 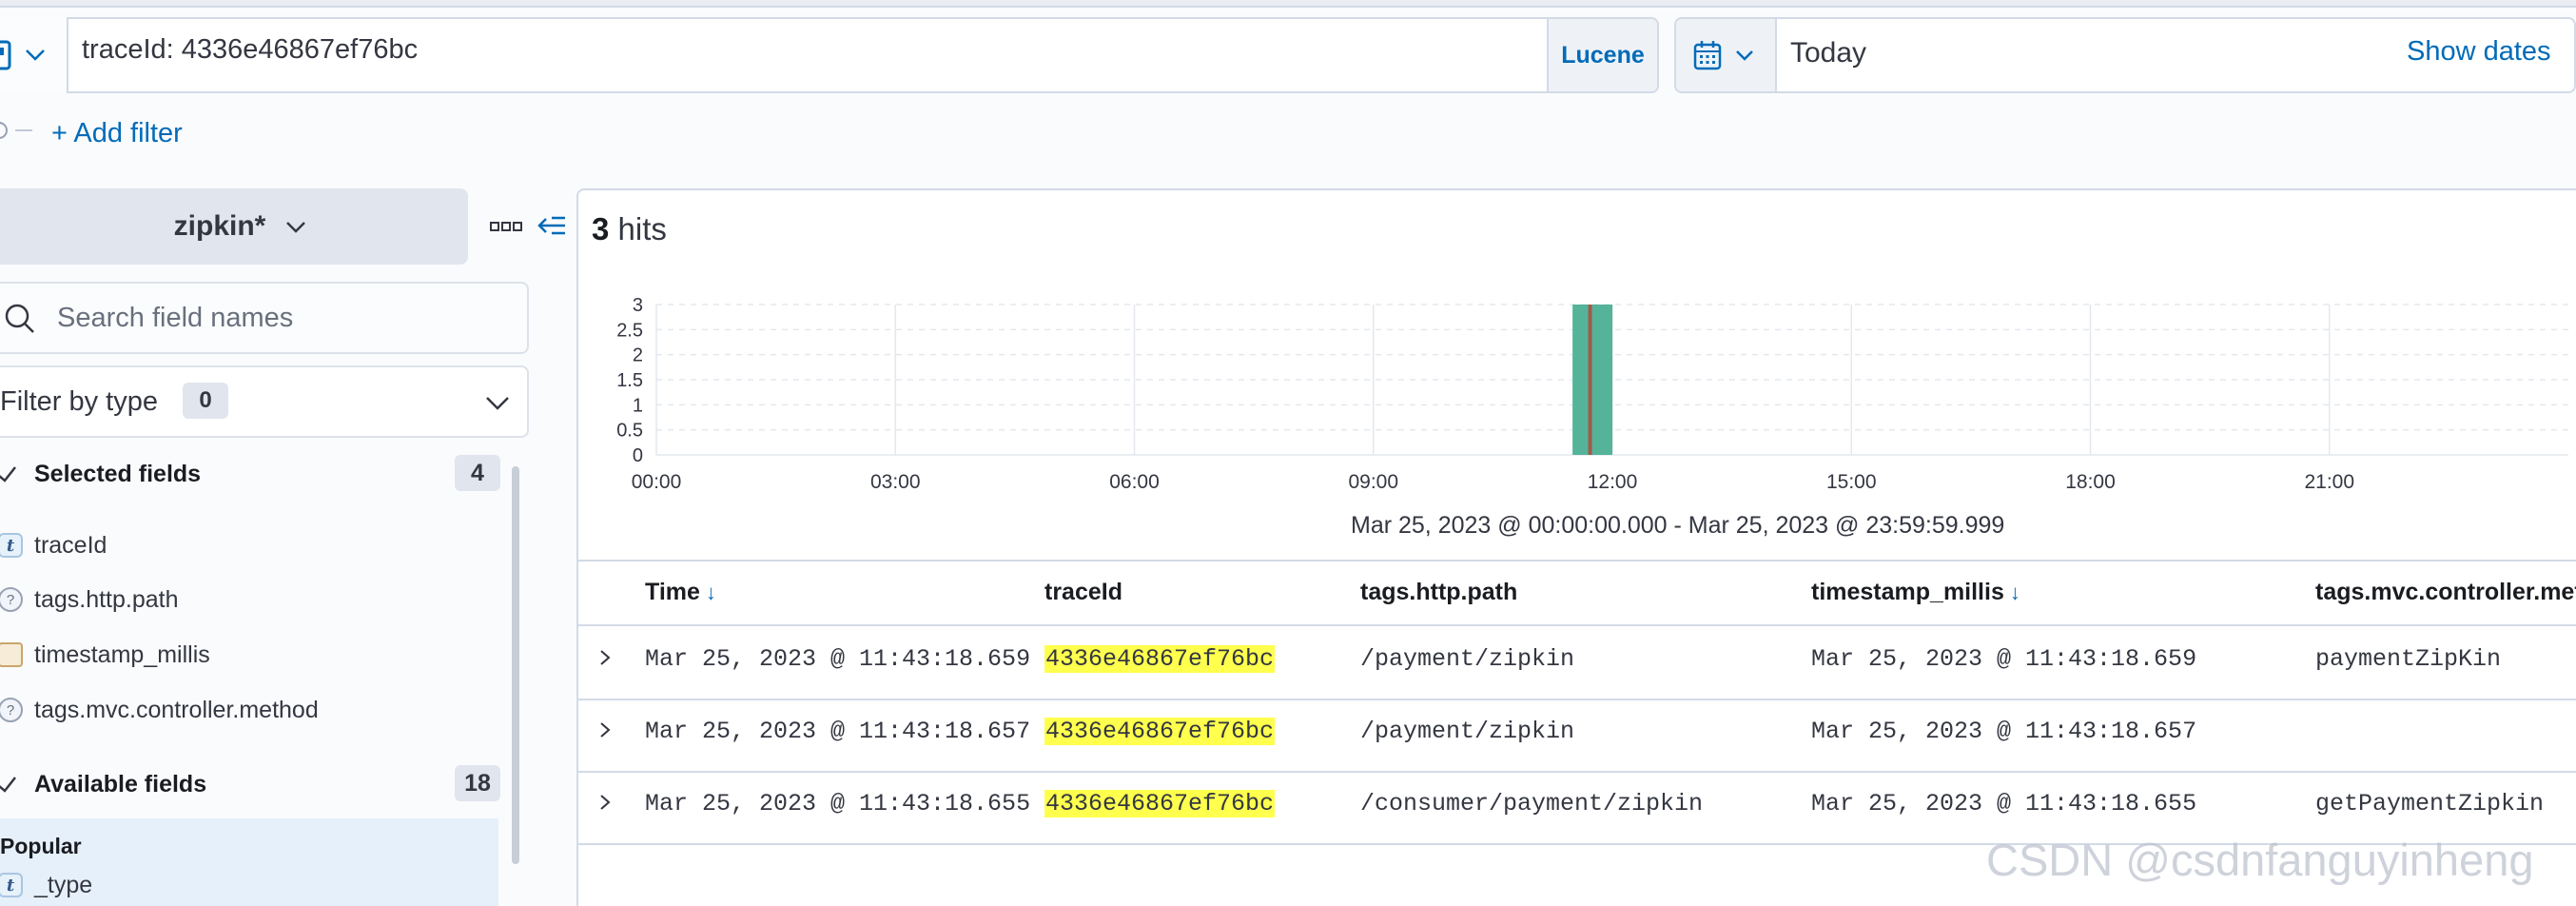 What do you see at coordinates (1908, 592) in the screenshot?
I see `column-label: timestamp_millis` at bounding box center [1908, 592].